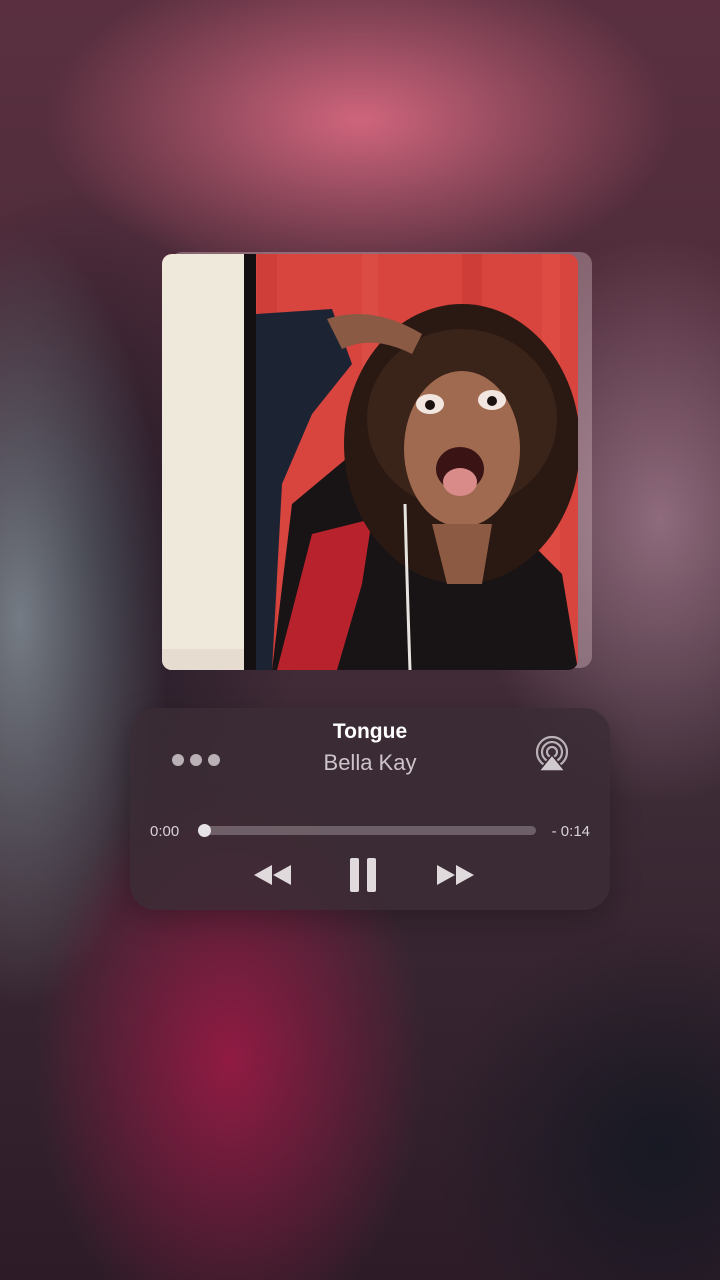 Image resolution: width=720 pixels, height=1280 pixels. Describe the element at coordinates (367, 830) in the screenshot. I see `progress-scrubber` at that location.